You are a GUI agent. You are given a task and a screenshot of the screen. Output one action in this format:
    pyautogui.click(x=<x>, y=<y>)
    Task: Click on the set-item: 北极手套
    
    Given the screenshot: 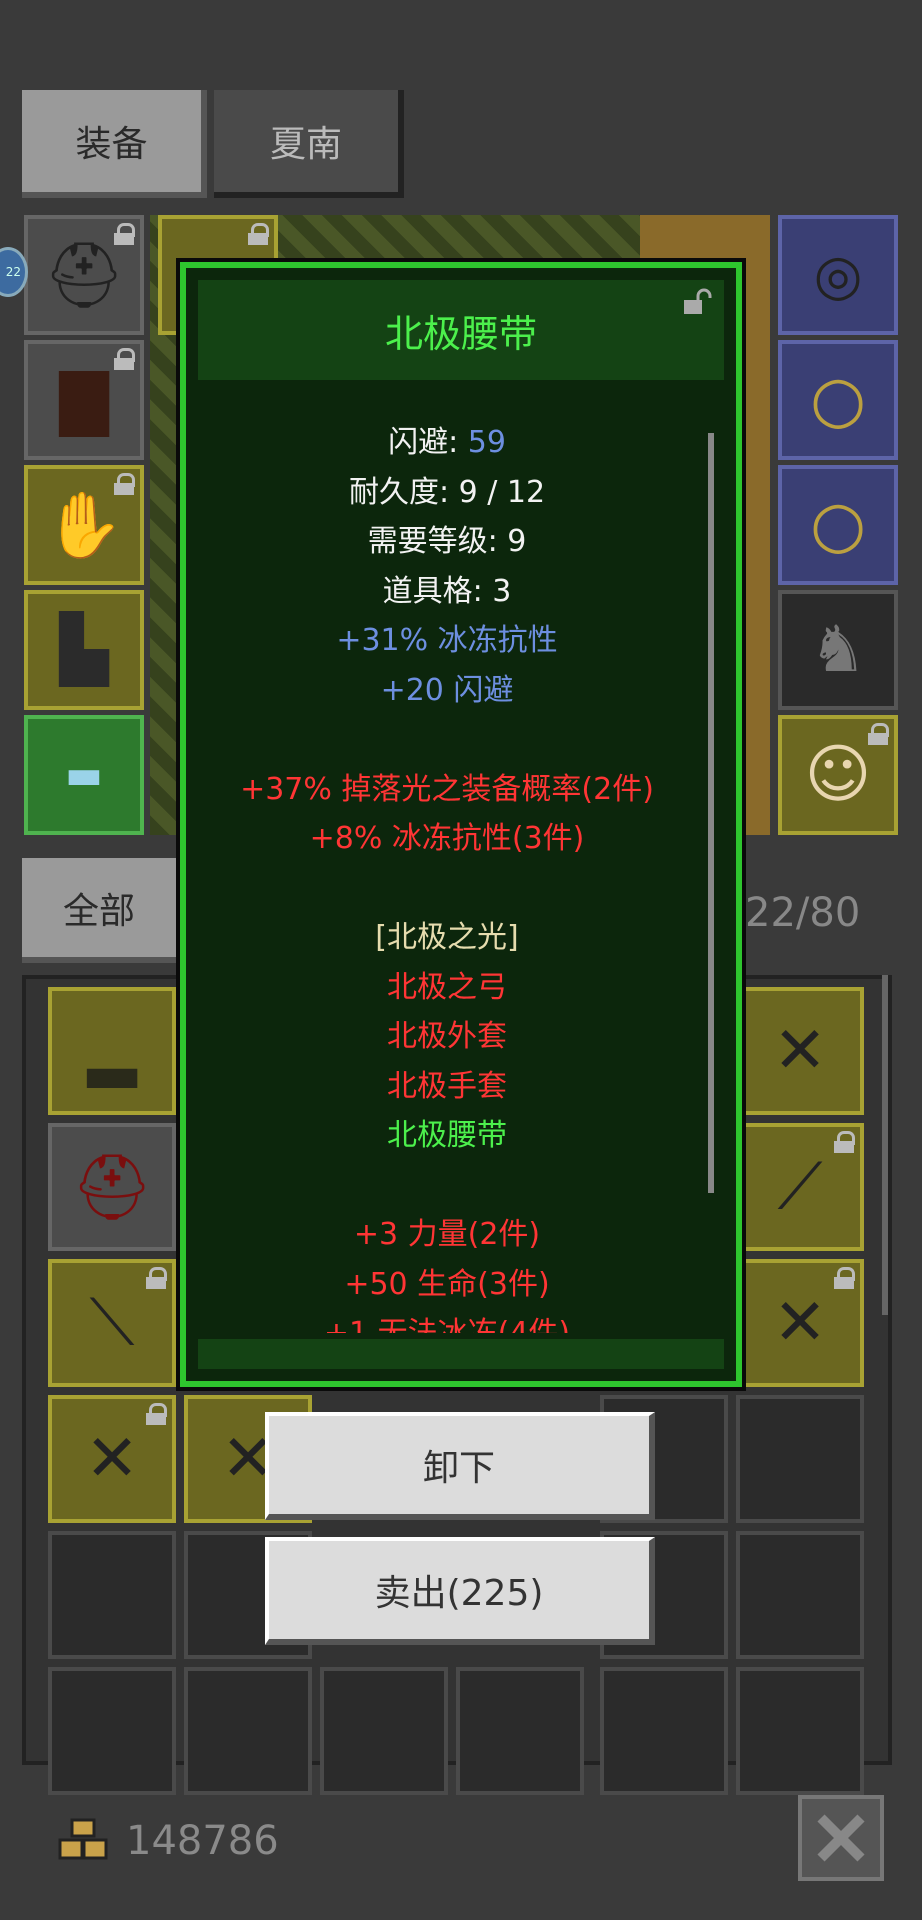 What is the action you would take?
    pyautogui.click(x=447, y=1086)
    